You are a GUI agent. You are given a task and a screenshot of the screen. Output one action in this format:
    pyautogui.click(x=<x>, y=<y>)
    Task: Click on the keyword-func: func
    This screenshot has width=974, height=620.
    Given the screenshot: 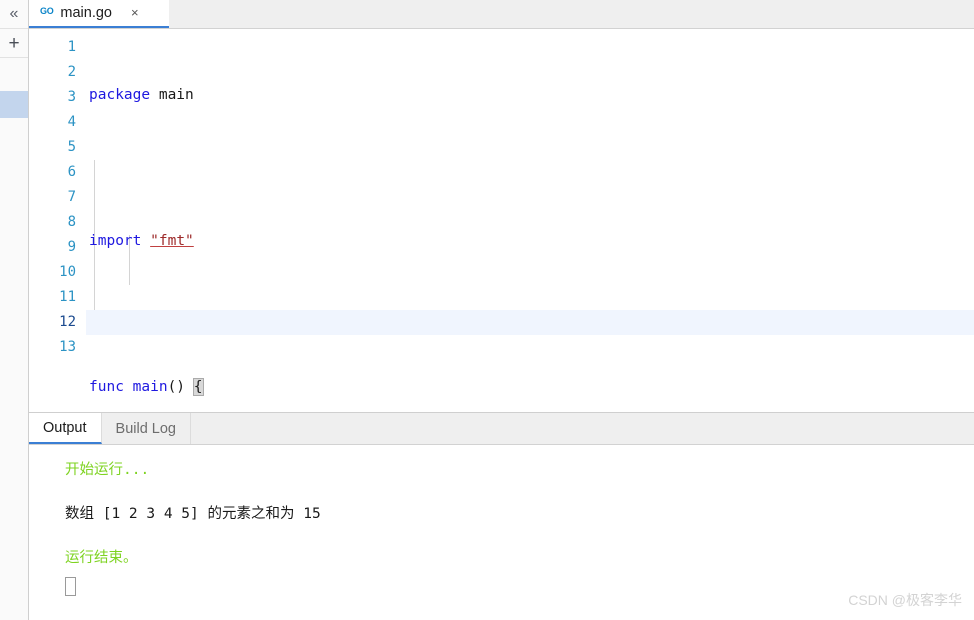 What is the action you would take?
    pyautogui.click(x=106, y=387)
    